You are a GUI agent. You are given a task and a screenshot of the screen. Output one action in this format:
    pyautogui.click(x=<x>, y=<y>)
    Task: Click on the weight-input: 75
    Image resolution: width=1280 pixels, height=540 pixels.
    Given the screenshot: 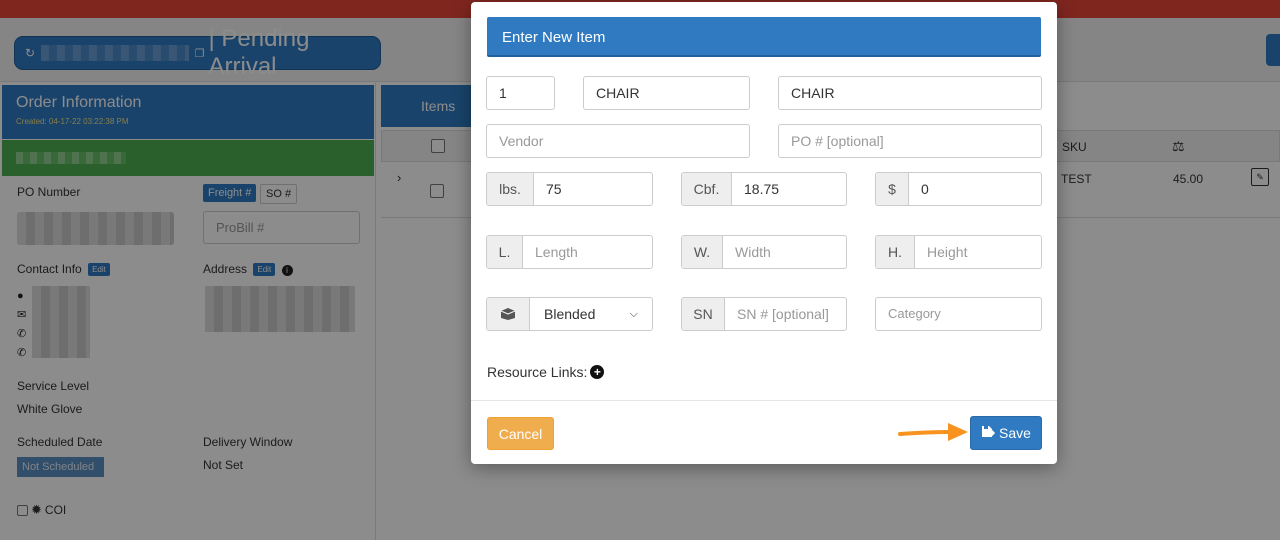 What is the action you would take?
    pyautogui.click(x=593, y=189)
    